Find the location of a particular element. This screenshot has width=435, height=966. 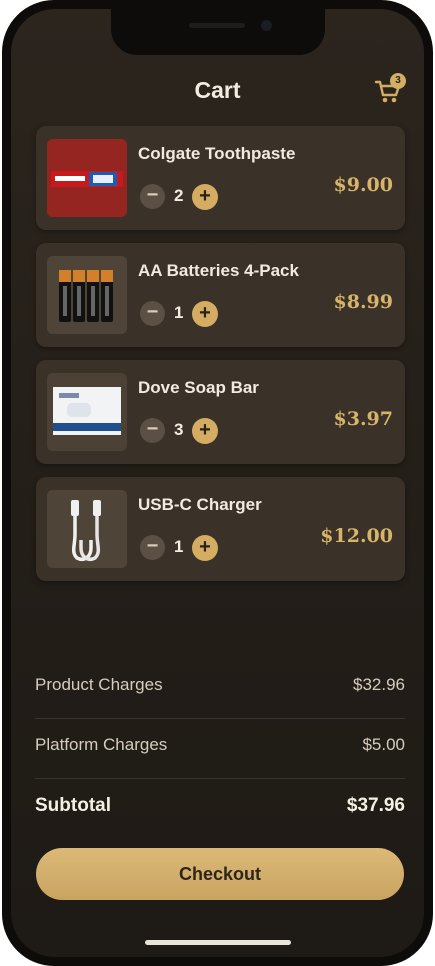

home-indicator is located at coordinates (217, 942).